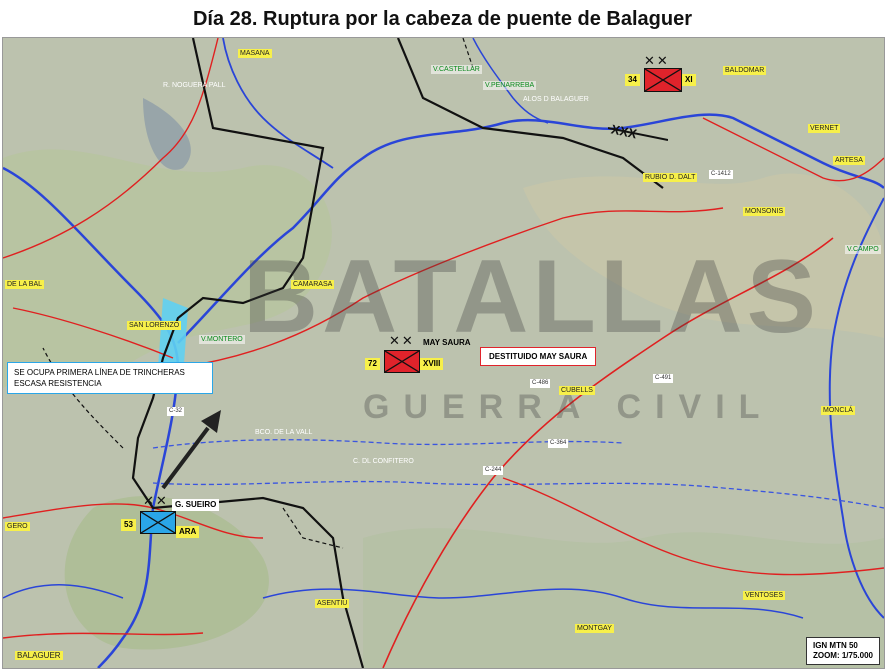 This screenshot has height=669, width=885. I want to click on river-bco-vall-label: BCO. DE LA VALL, so click(284, 432).